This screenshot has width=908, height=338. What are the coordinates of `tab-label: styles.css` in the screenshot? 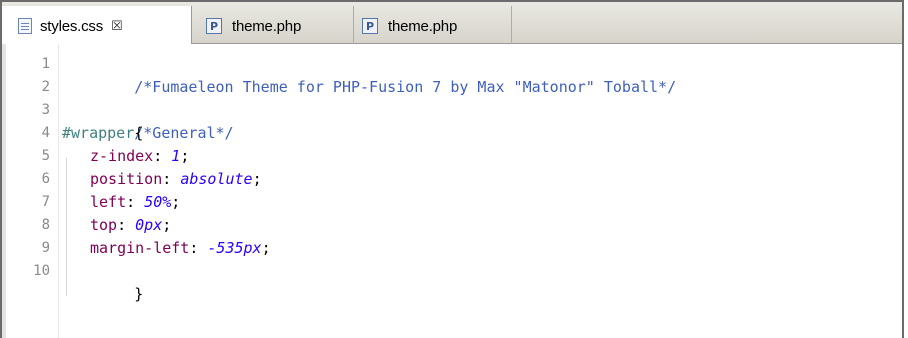 It's located at (72, 26).